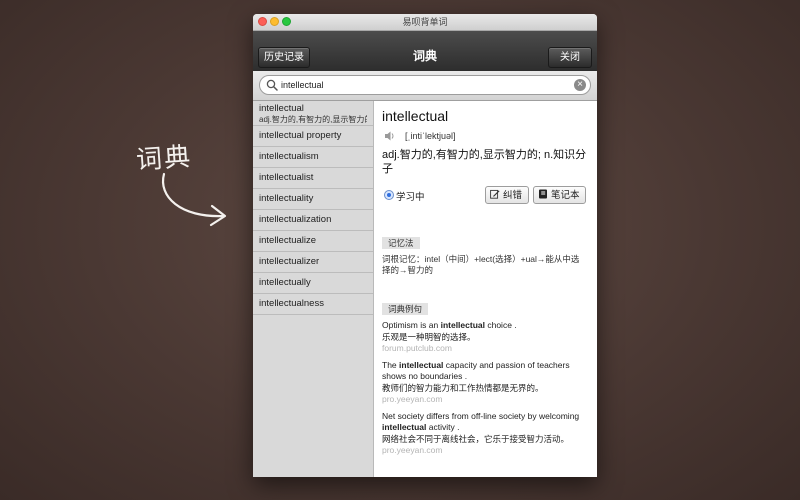 Image resolution: width=800 pixels, height=500 pixels. I want to click on minimize-window-icon, so click(274, 21).